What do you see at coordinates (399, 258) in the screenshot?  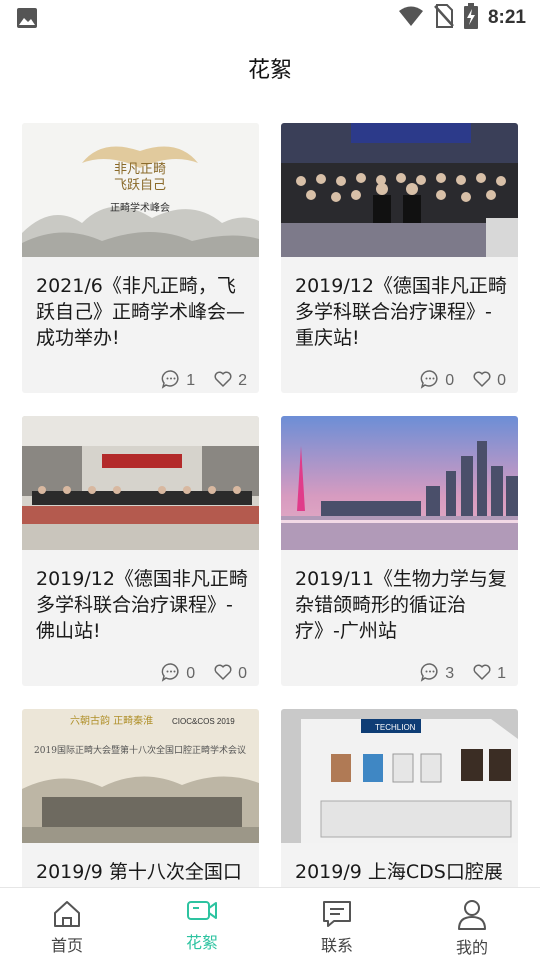 I see `gallery-card: 2019/12《德国非凡正畸多学科联合治疗课程》-重庆站! 0 0` at bounding box center [399, 258].